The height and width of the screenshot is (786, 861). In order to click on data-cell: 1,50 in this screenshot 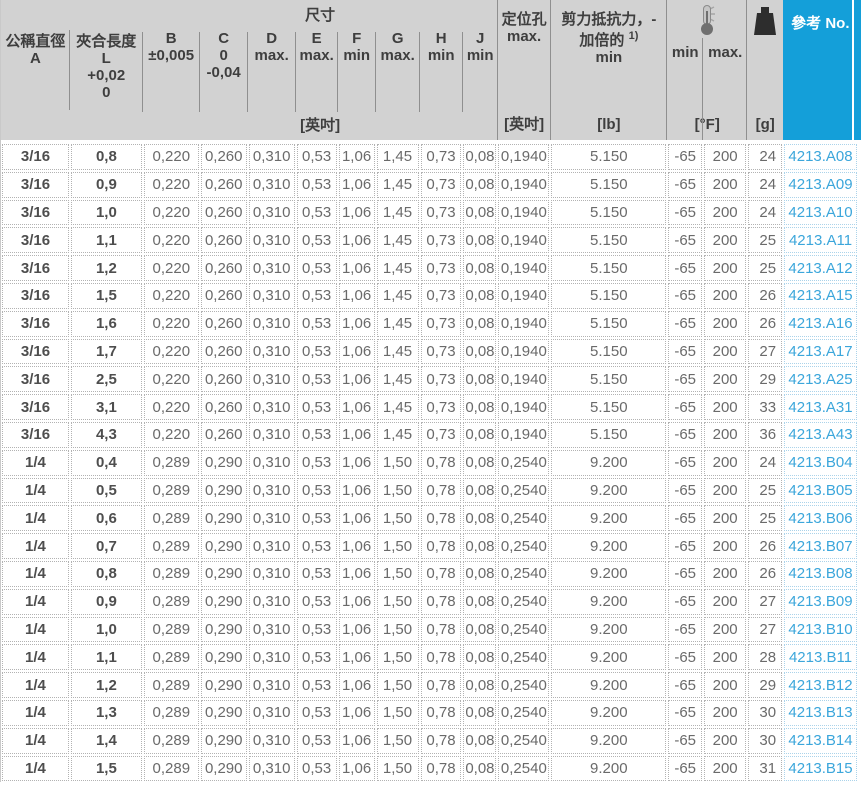, I will do `click(398, 491)`.